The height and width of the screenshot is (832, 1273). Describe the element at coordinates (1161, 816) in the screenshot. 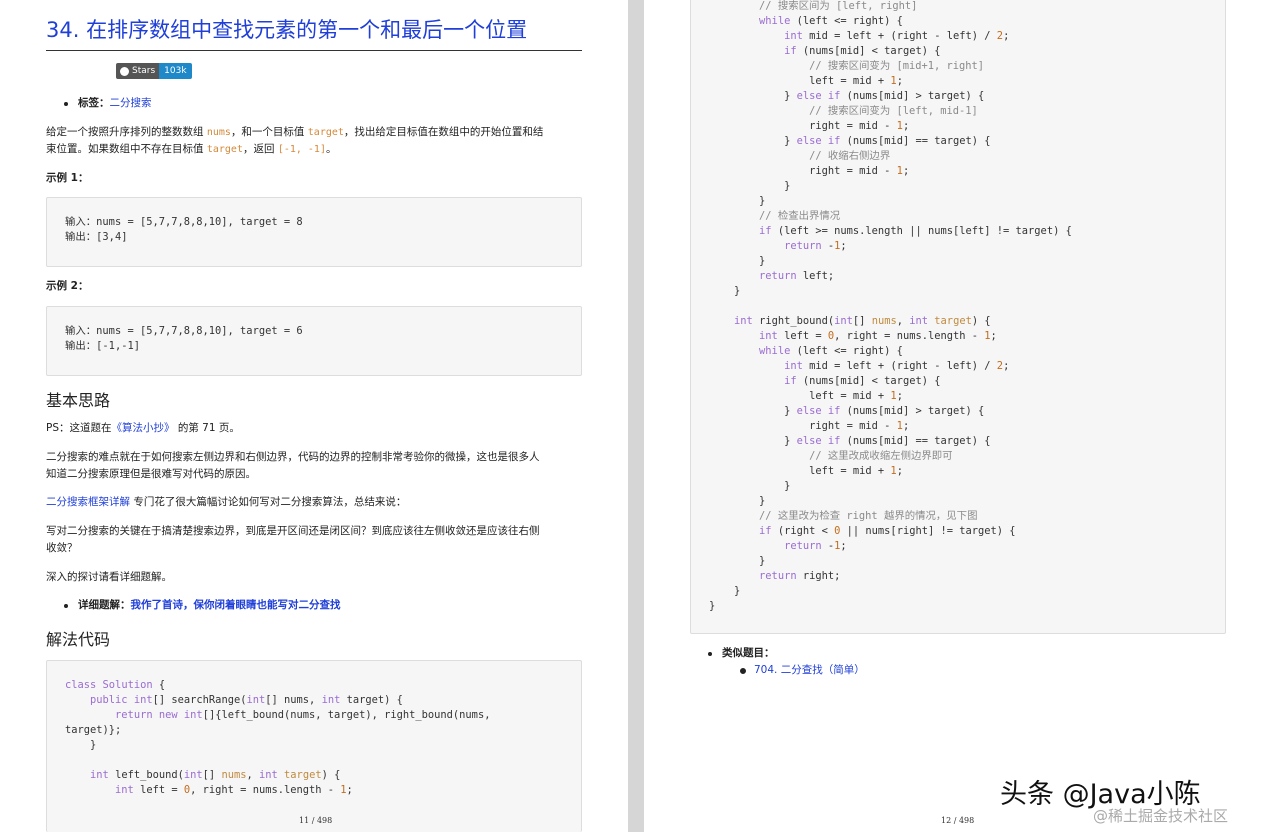

I see `watermark-juejin: @稀土掘金技术社区` at that location.